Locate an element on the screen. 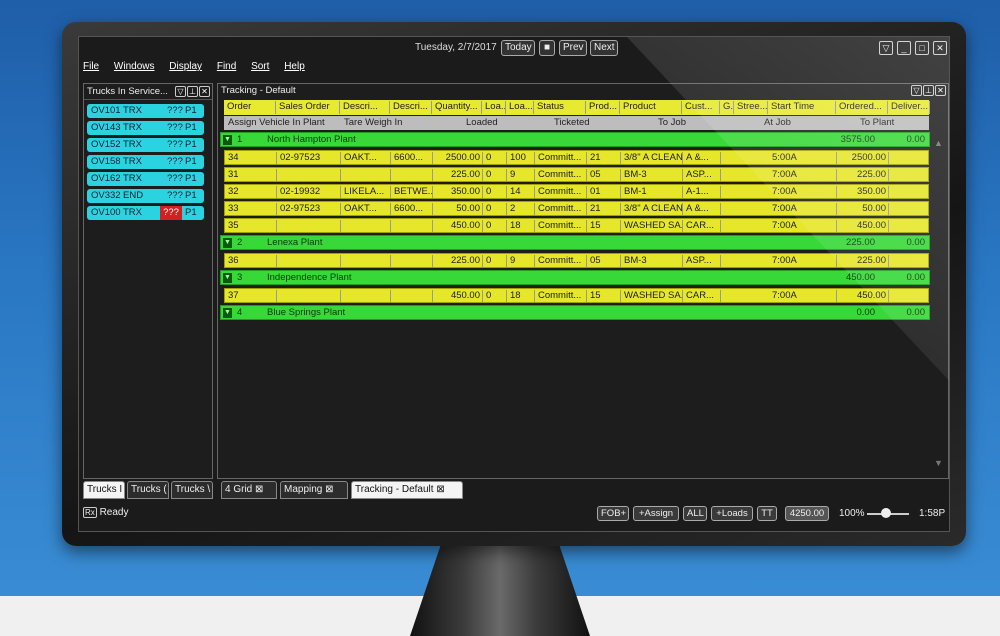  stop-button: ■ is located at coordinates (547, 48).